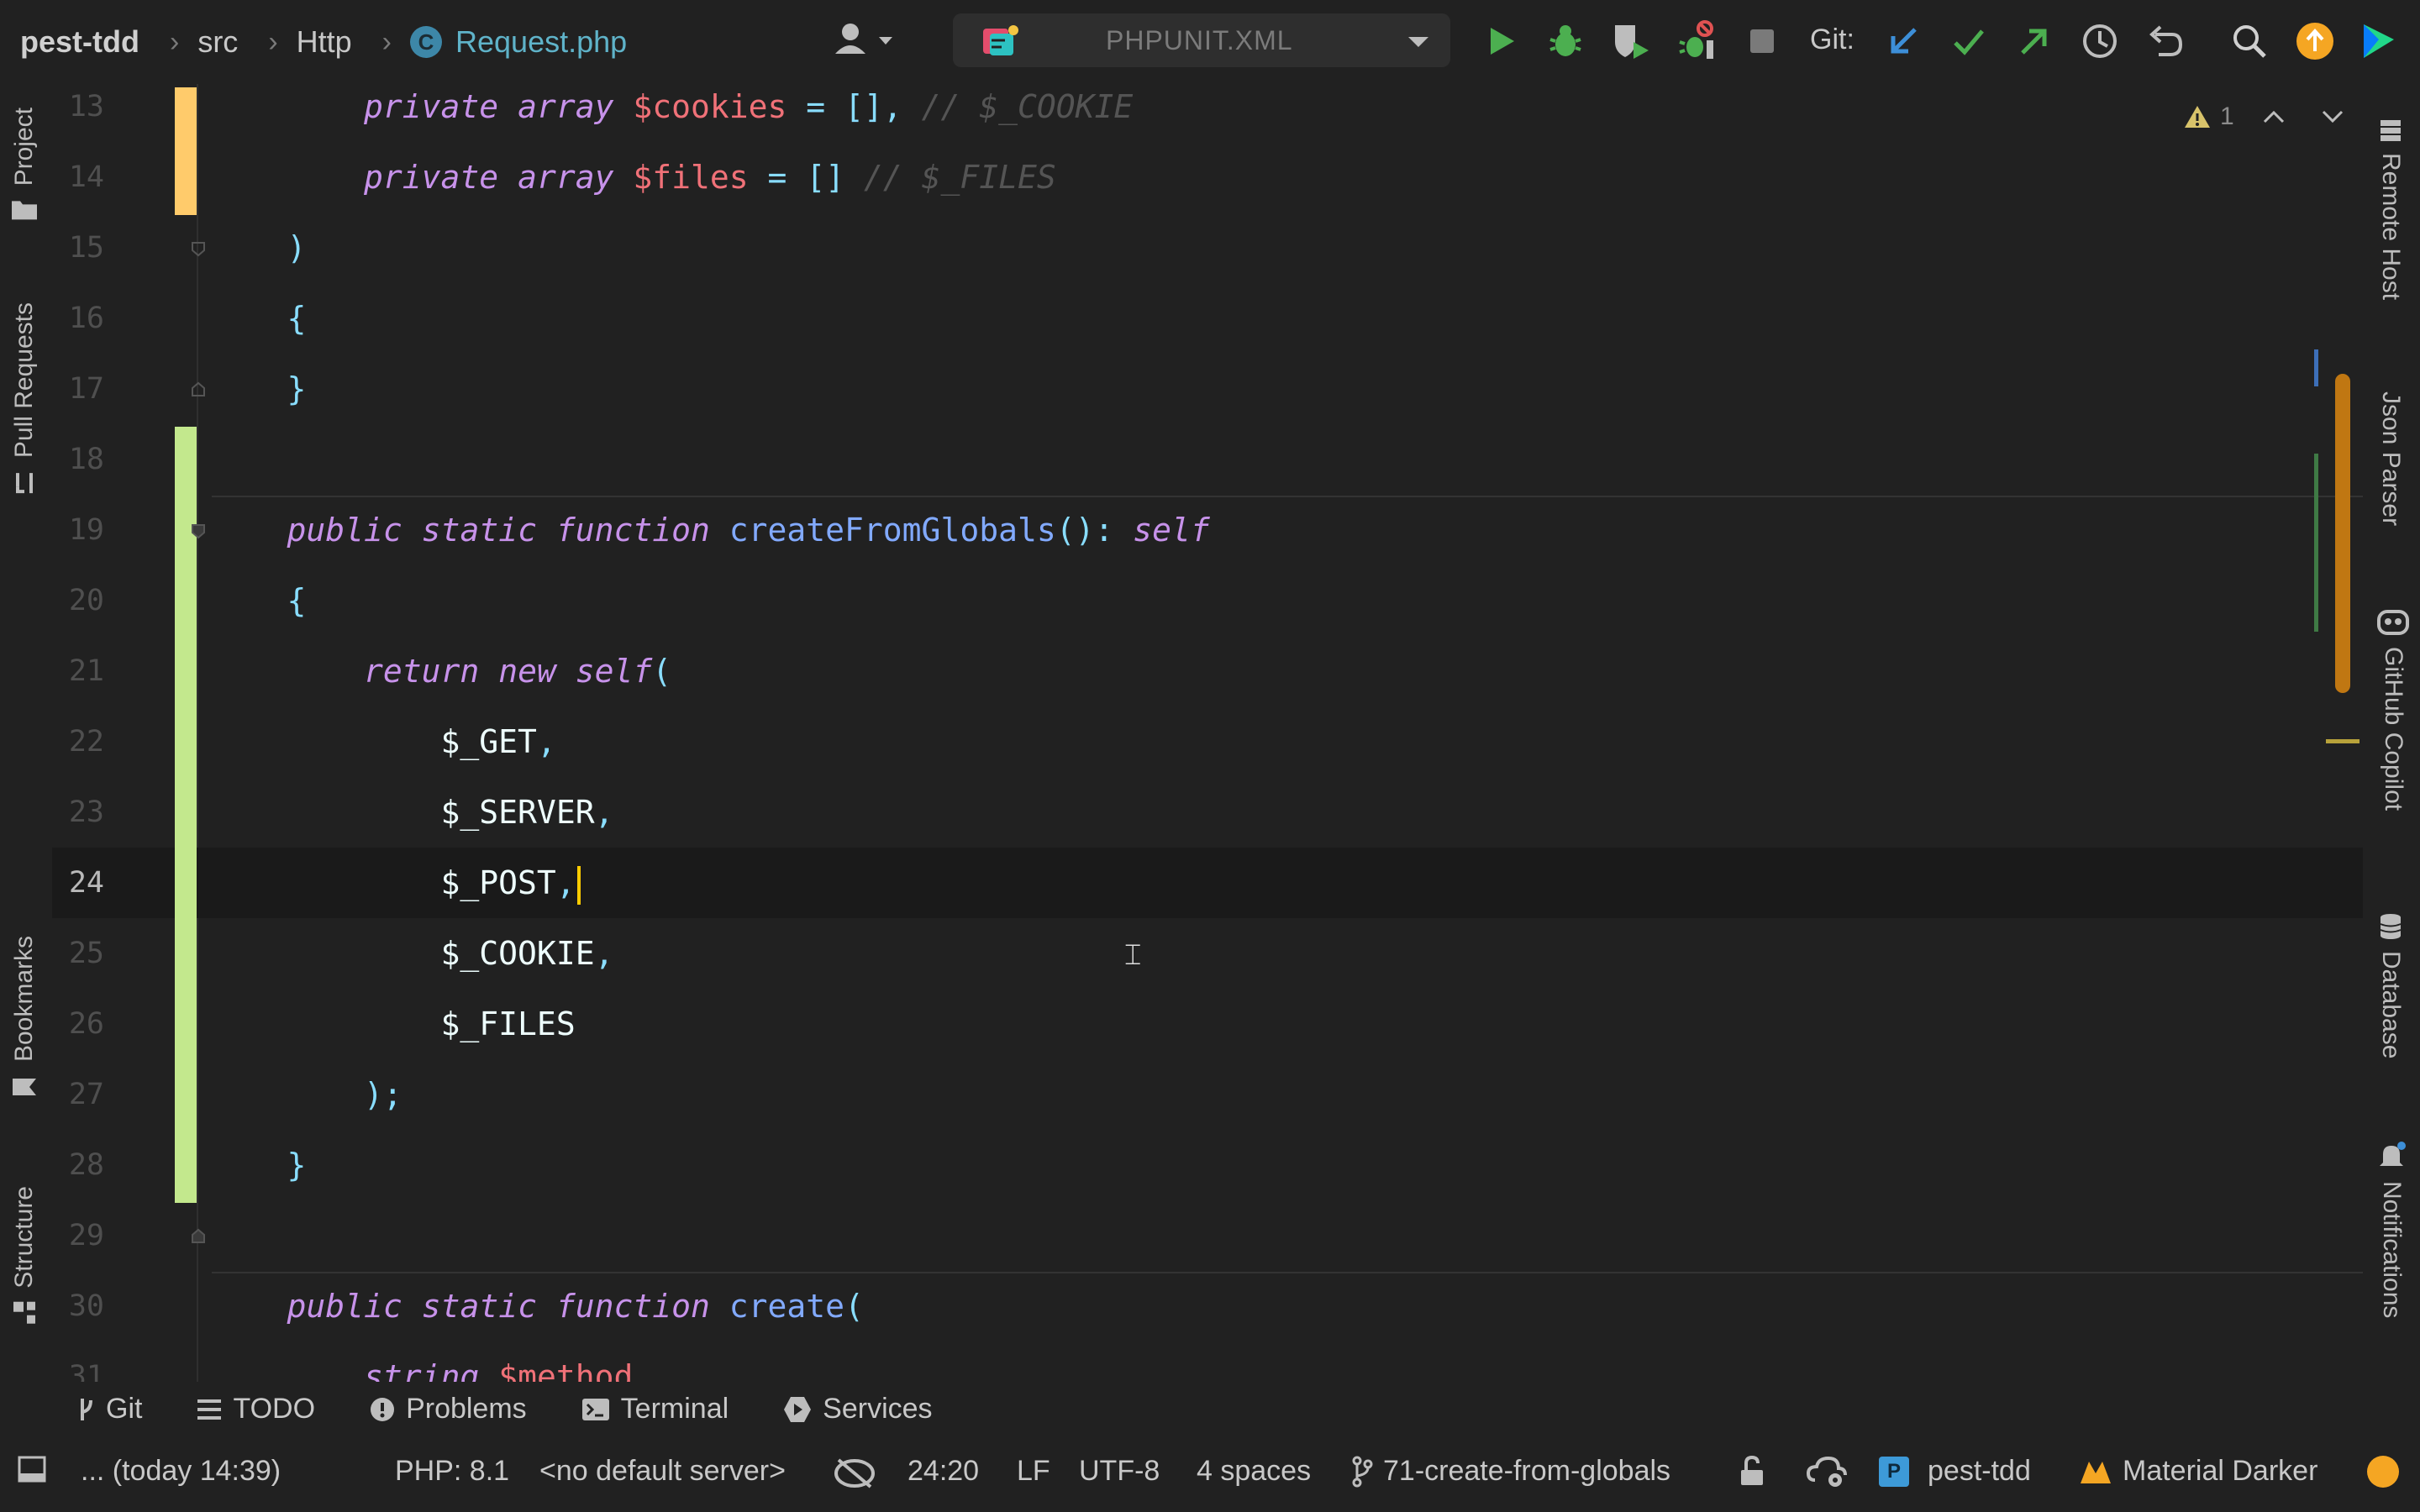 This screenshot has height=1512, width=2420. Describe the element at coordinates (1207, 389) in the screenshot. I see `code-line: 17 }` at that location.